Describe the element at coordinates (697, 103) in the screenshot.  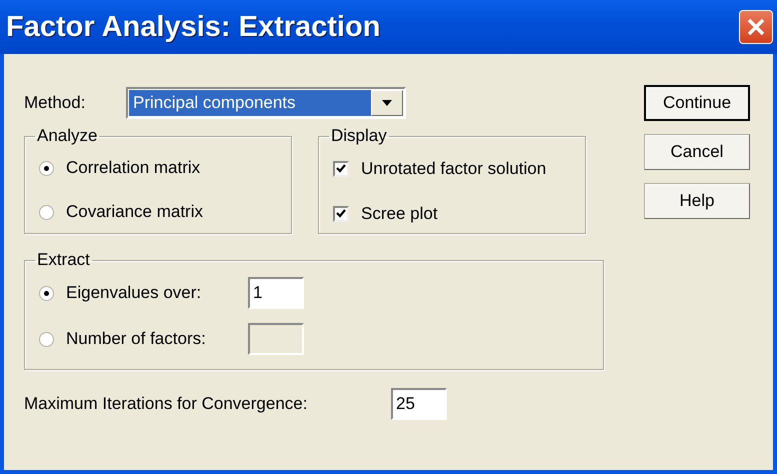
I see `dialog-button: Continue` at that location.